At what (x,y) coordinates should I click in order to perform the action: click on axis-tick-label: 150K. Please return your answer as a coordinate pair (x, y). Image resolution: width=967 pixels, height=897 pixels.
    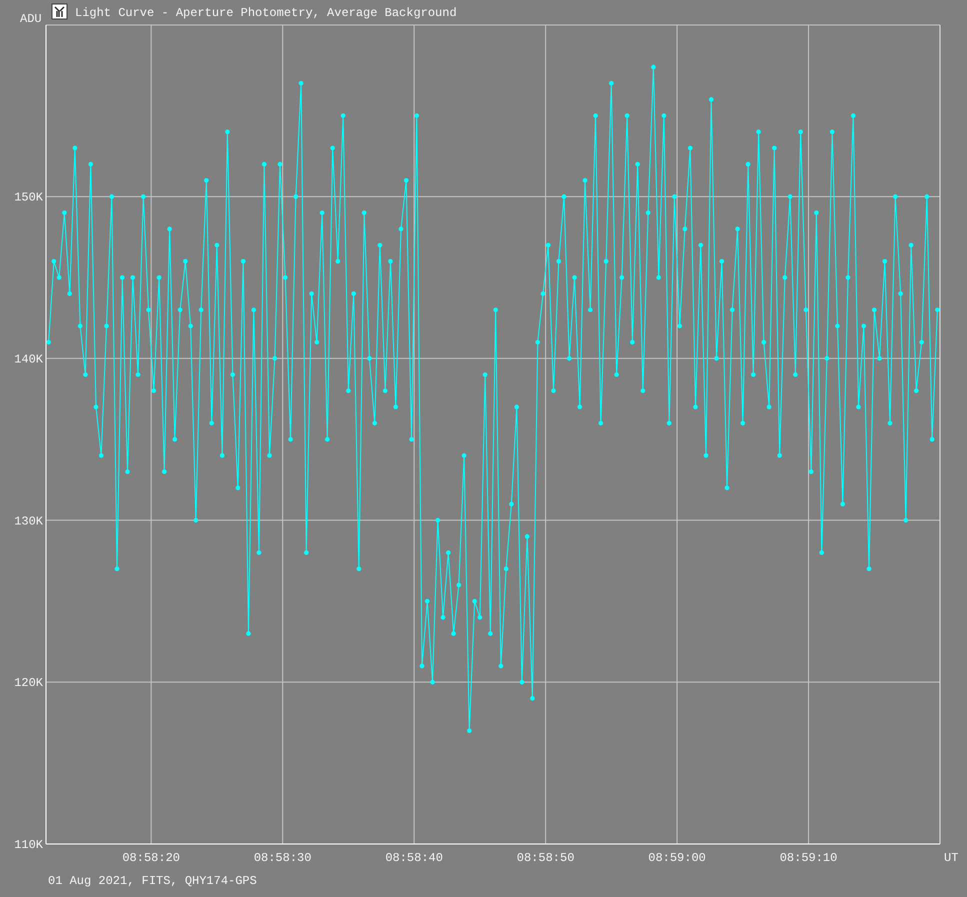
    Looking at the image, I should click on (28, 197).